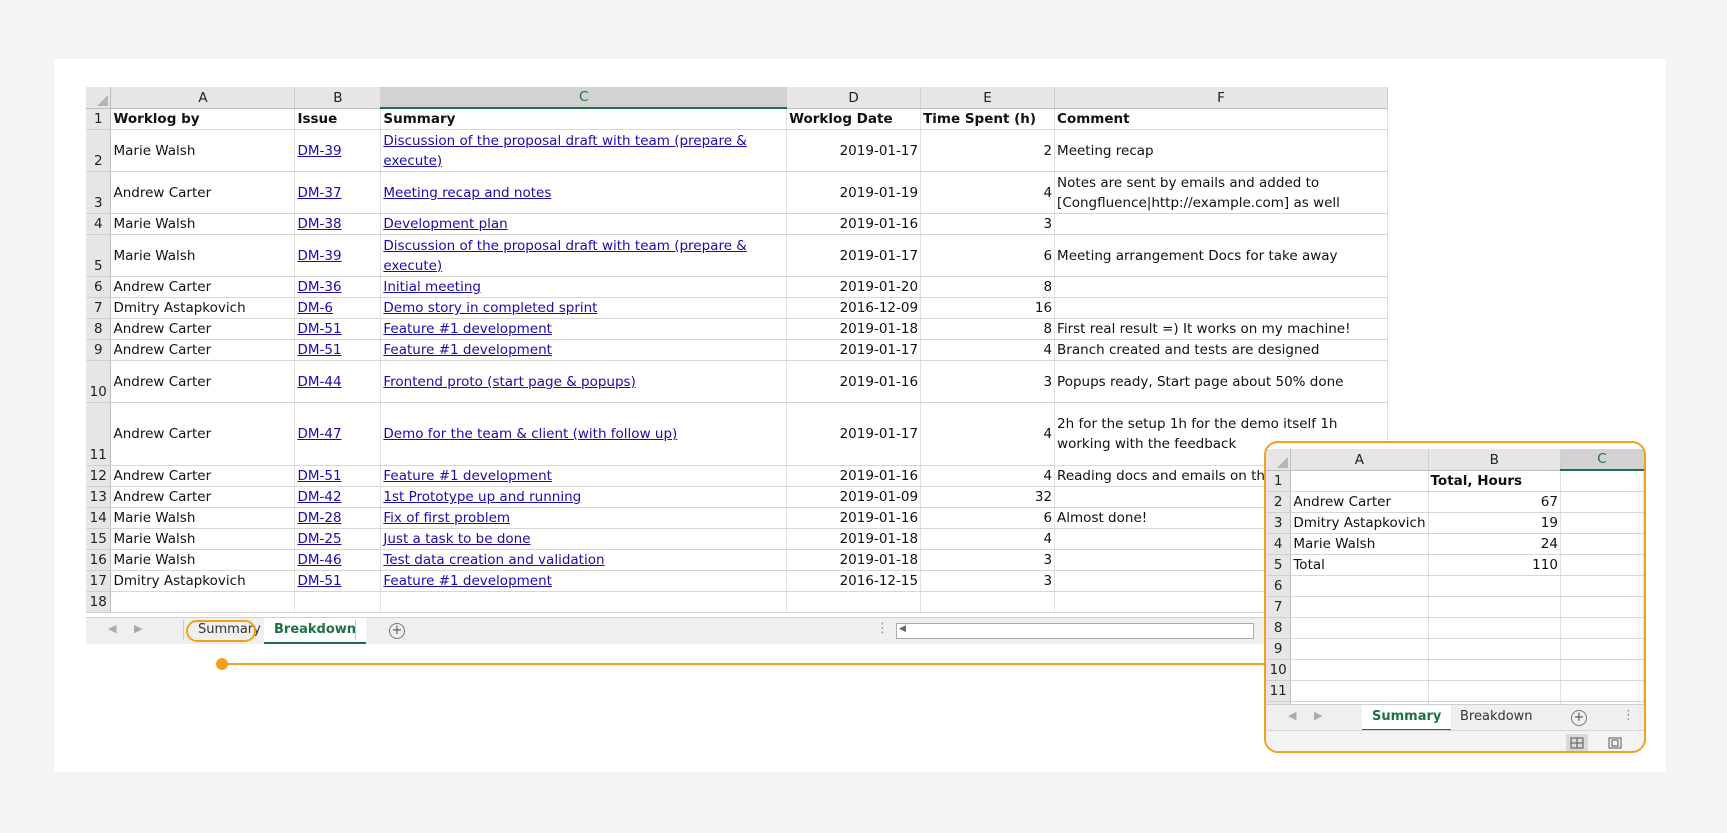 The image size is (1727, 833). What do you see at coordinates (854, 308) in the screenshot?
I see `cell-worklog-date: 2016-12-09` at bounding box center [854, 308].